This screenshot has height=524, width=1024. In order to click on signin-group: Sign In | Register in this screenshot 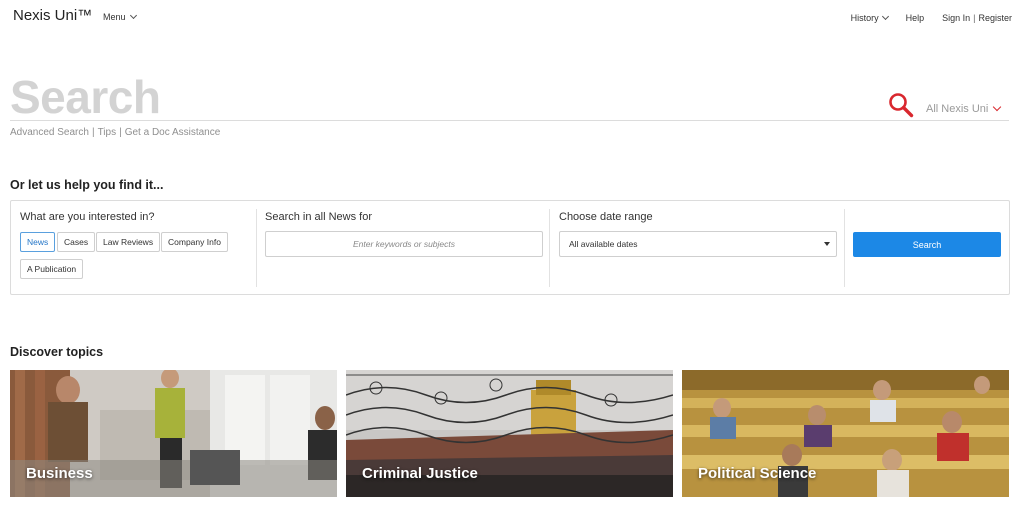, I will do `click(977, 18)`.